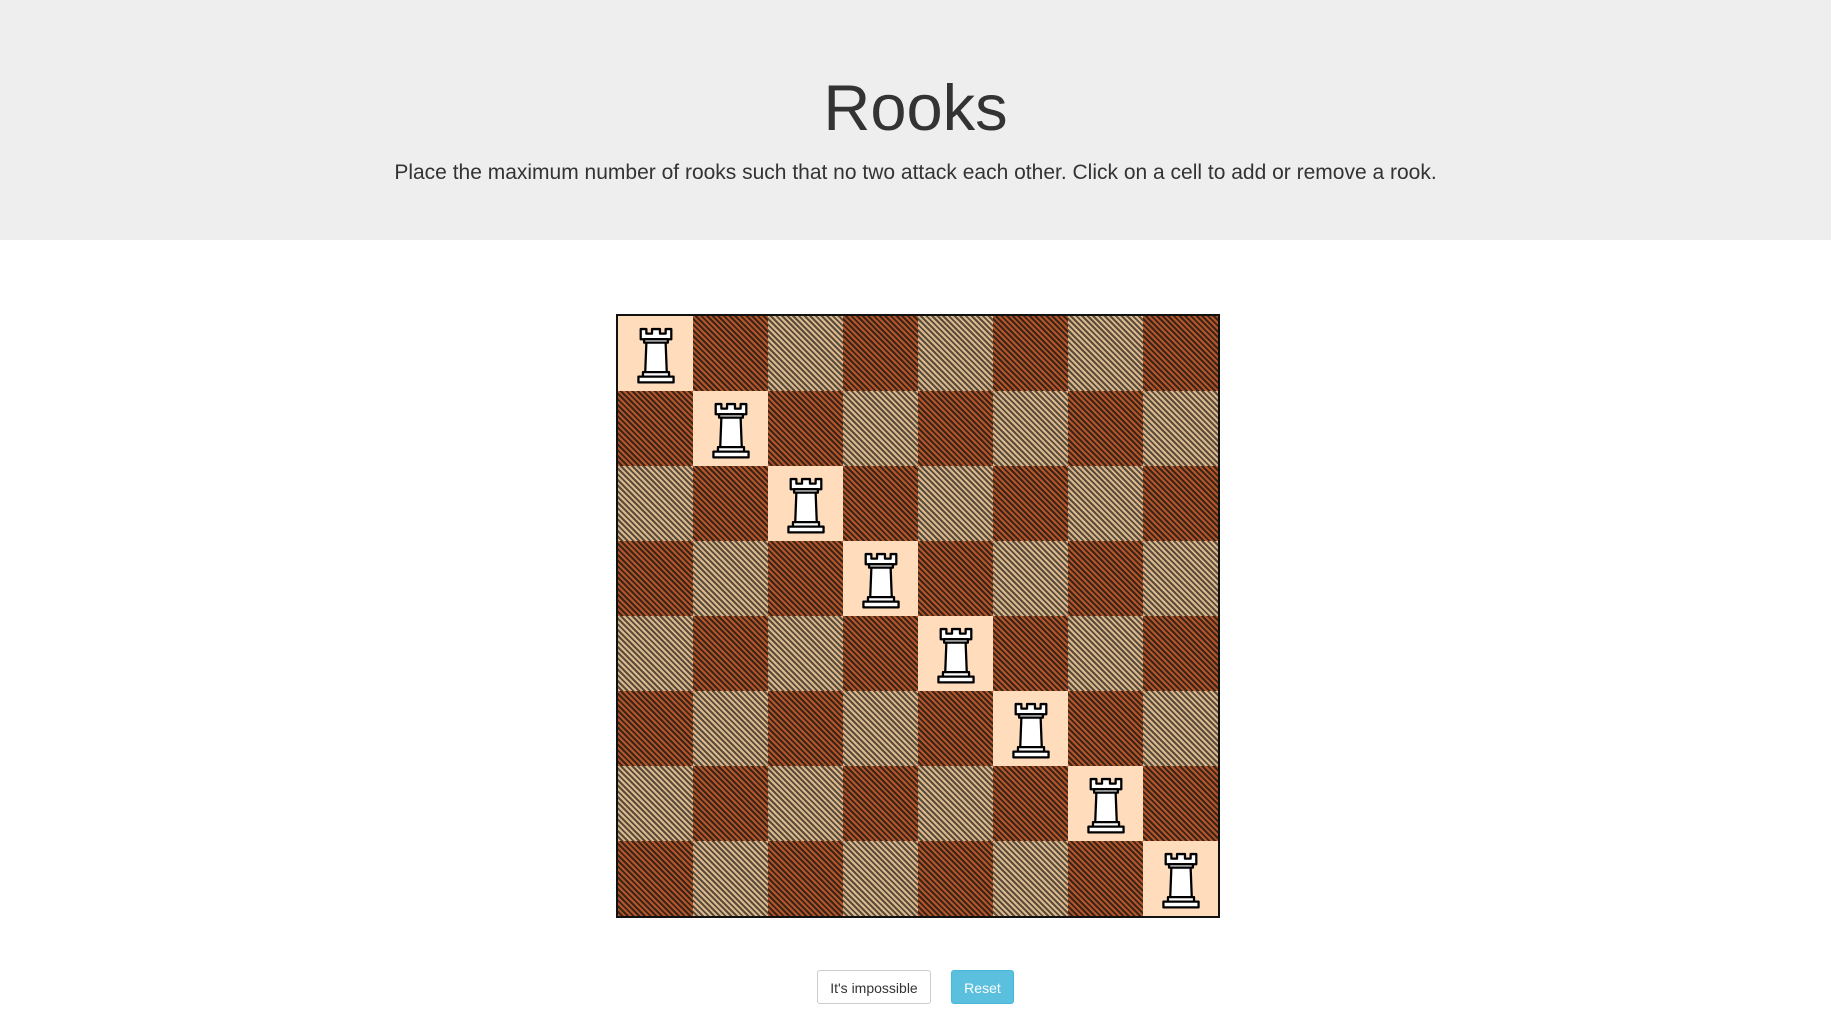 The height and width of the screenshot is (1024, 1831). I want to click on controls: It's impossible Reset, so click(915, 987).